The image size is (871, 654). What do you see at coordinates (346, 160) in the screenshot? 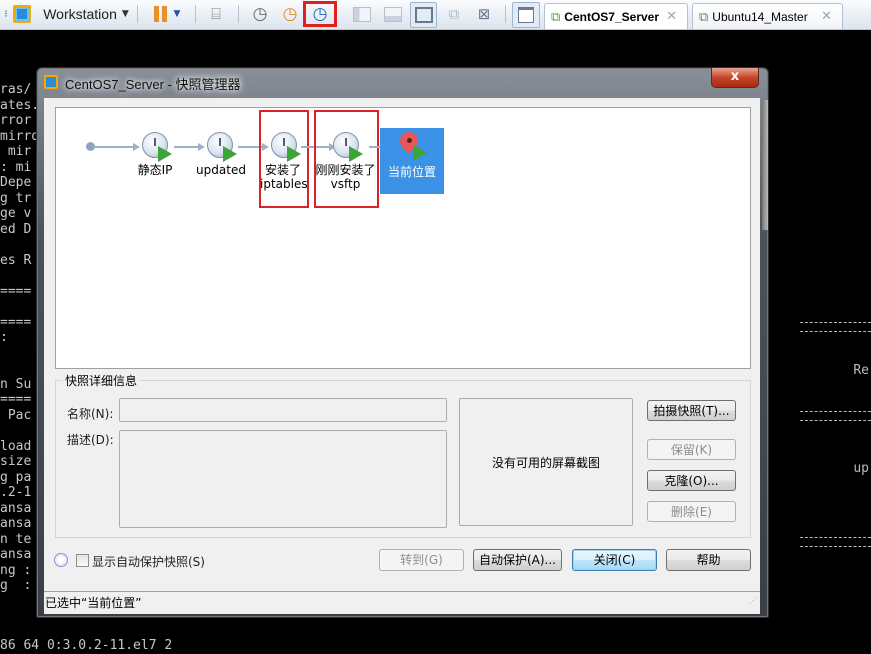
I see `snapshot-node: 刚刚安装了 vsftp` at bounding box center [346, 160].